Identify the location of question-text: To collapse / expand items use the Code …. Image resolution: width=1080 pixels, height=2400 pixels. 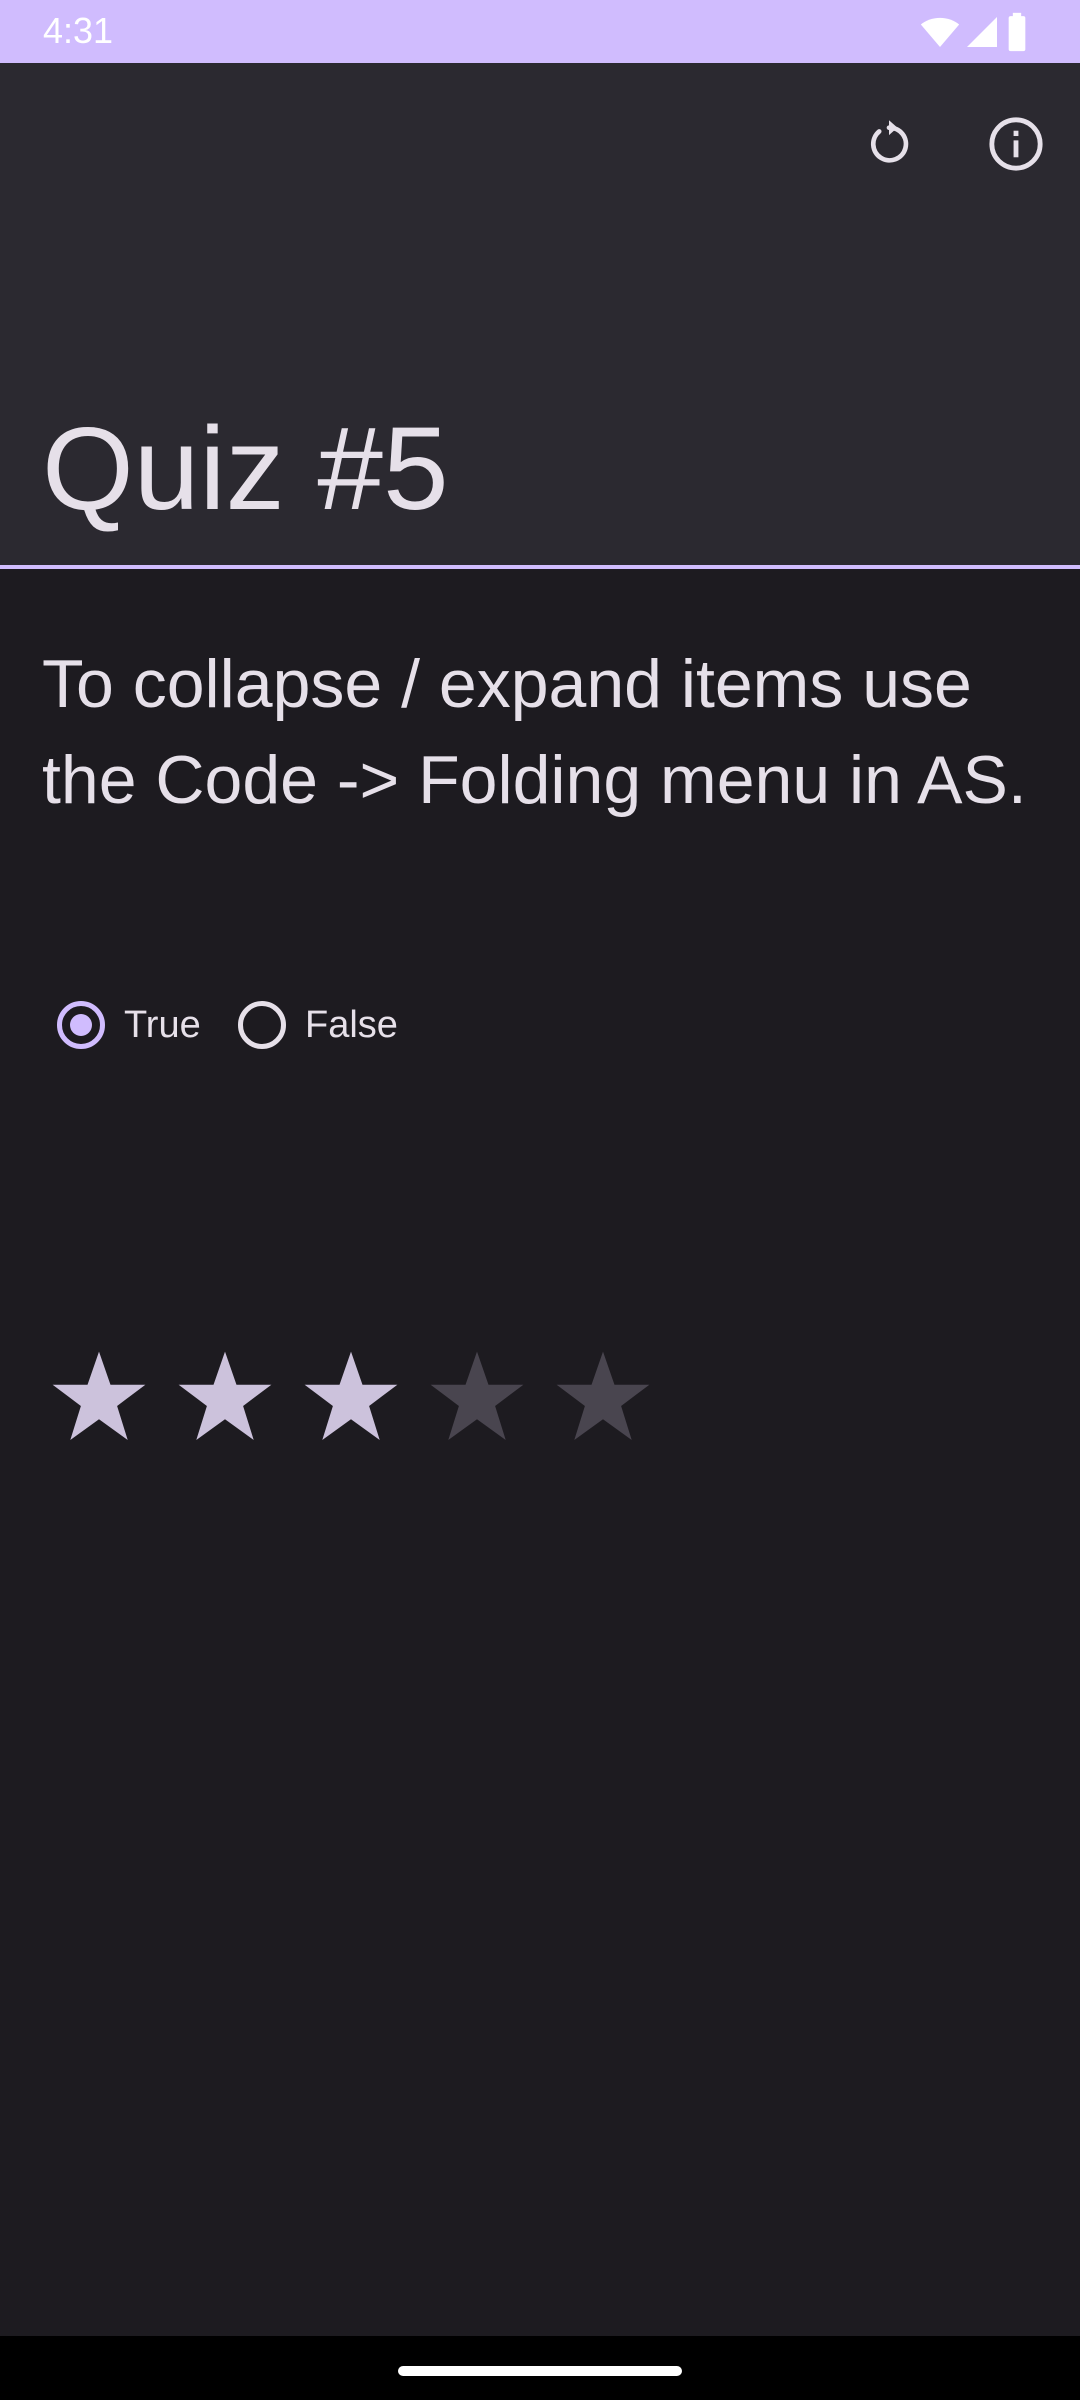
(534, 732).